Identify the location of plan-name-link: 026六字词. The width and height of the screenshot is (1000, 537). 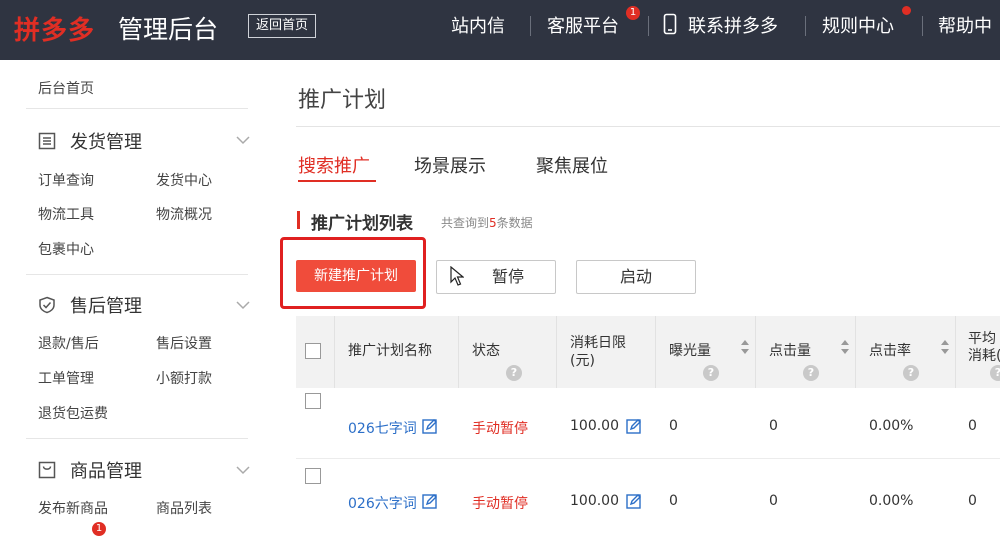
(382, 503).